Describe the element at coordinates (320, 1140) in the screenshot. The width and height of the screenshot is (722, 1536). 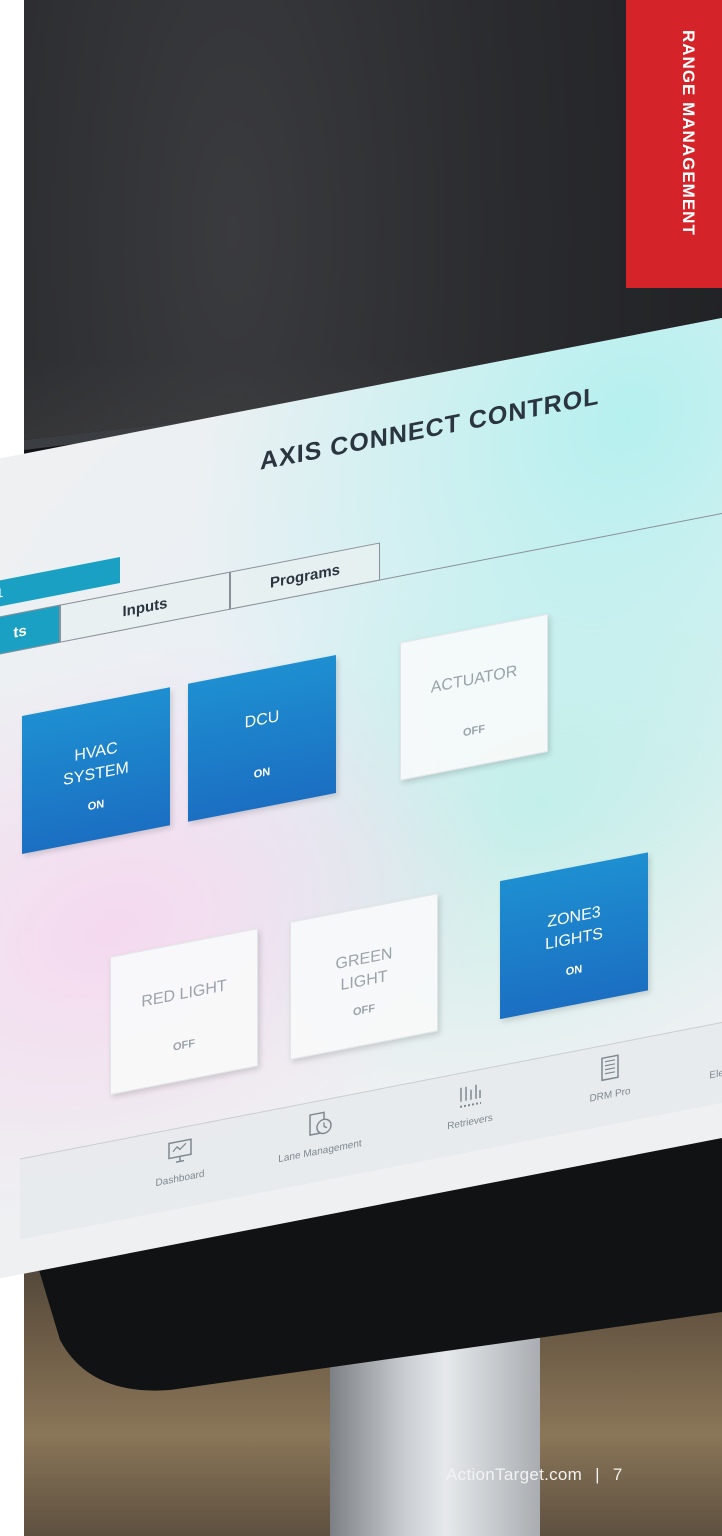
I see `nav-lane-management: Lane Management` at that location.